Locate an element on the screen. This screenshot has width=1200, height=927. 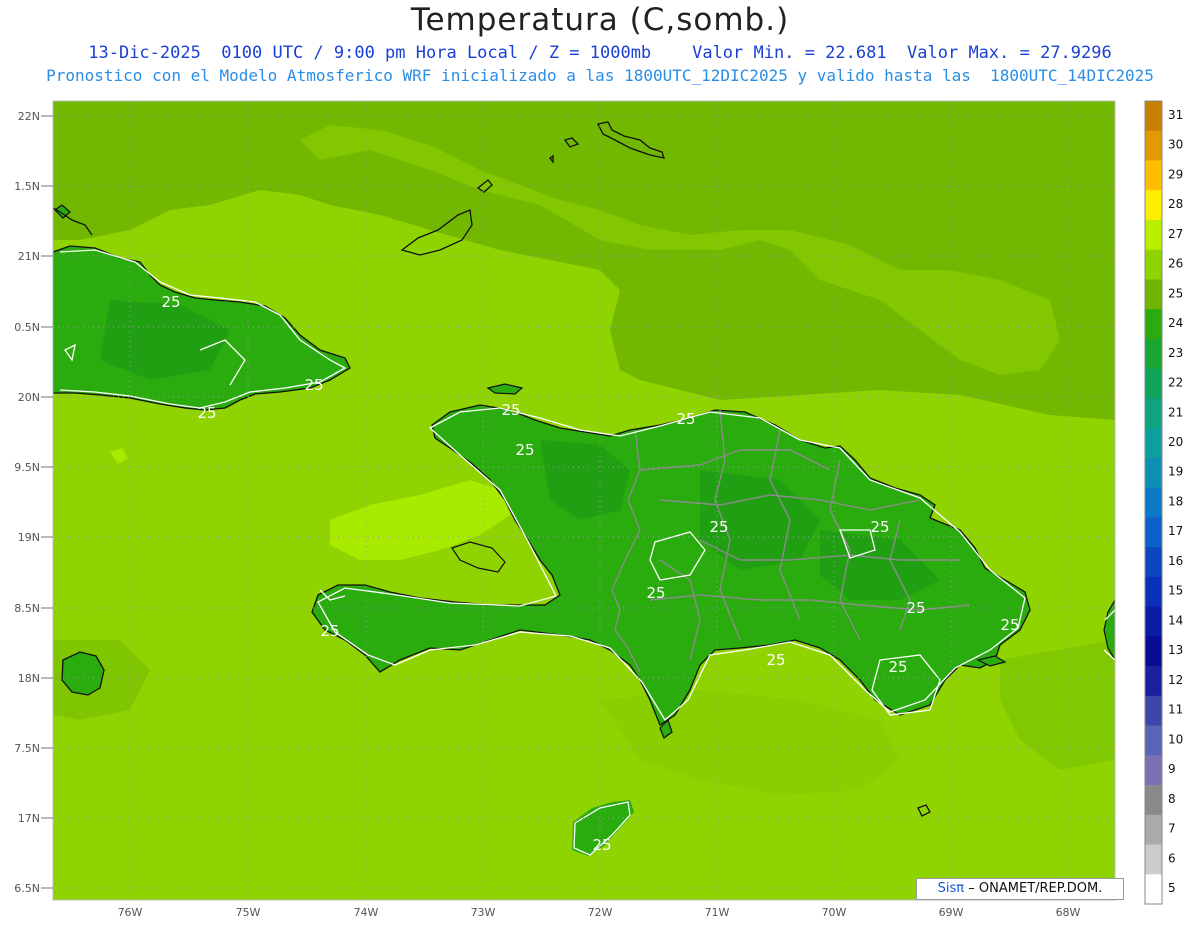
lat-label: 0.5N is located at coordinates (27, 327).